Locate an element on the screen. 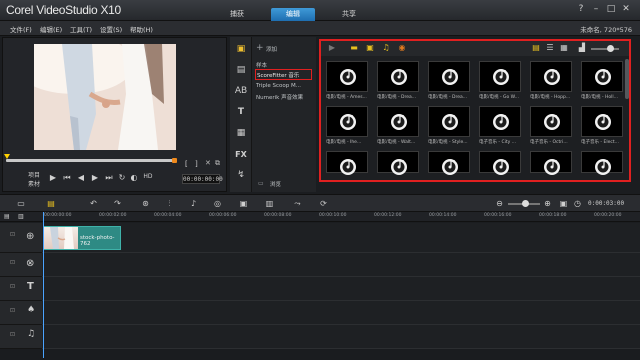  menu-settings: 设置(S) is located at coordinates (111, 29).